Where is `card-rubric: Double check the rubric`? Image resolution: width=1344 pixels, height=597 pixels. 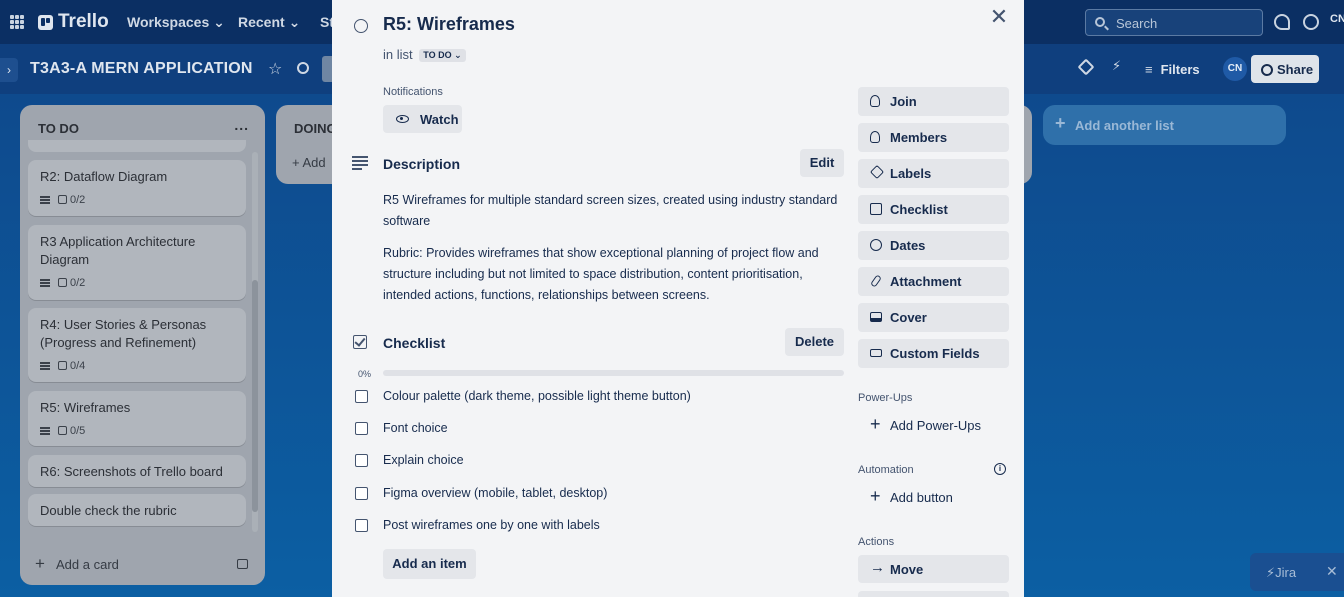
card-rubric: Double check the rubric is located at coordinates (137, 510).